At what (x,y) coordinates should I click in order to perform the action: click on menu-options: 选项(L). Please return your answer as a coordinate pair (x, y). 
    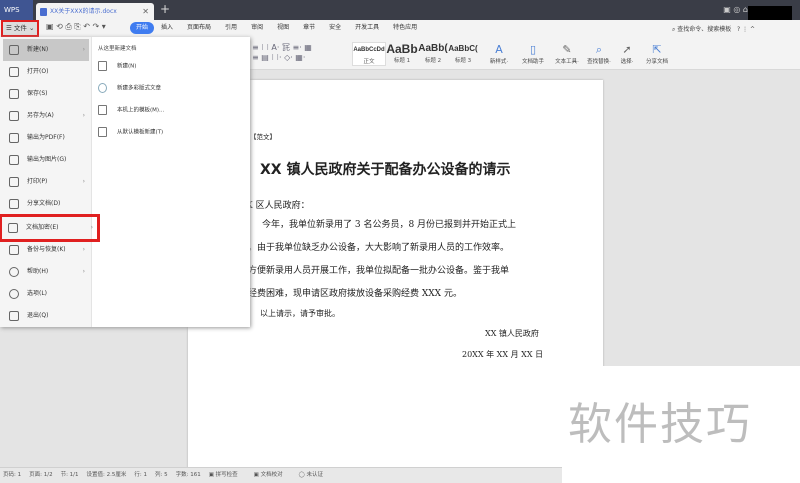
    Looking at the image, I should click on (46, 294).